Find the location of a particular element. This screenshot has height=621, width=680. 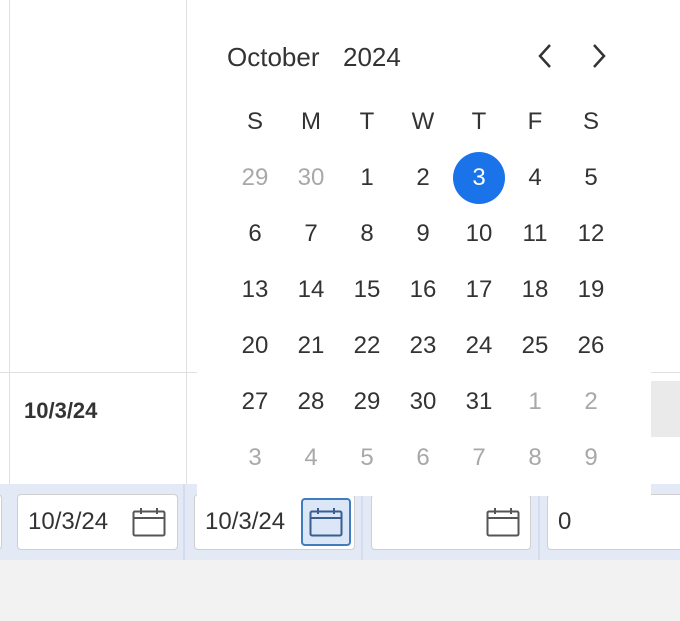

day-cell: 10 is located at coordinates (479, 234).